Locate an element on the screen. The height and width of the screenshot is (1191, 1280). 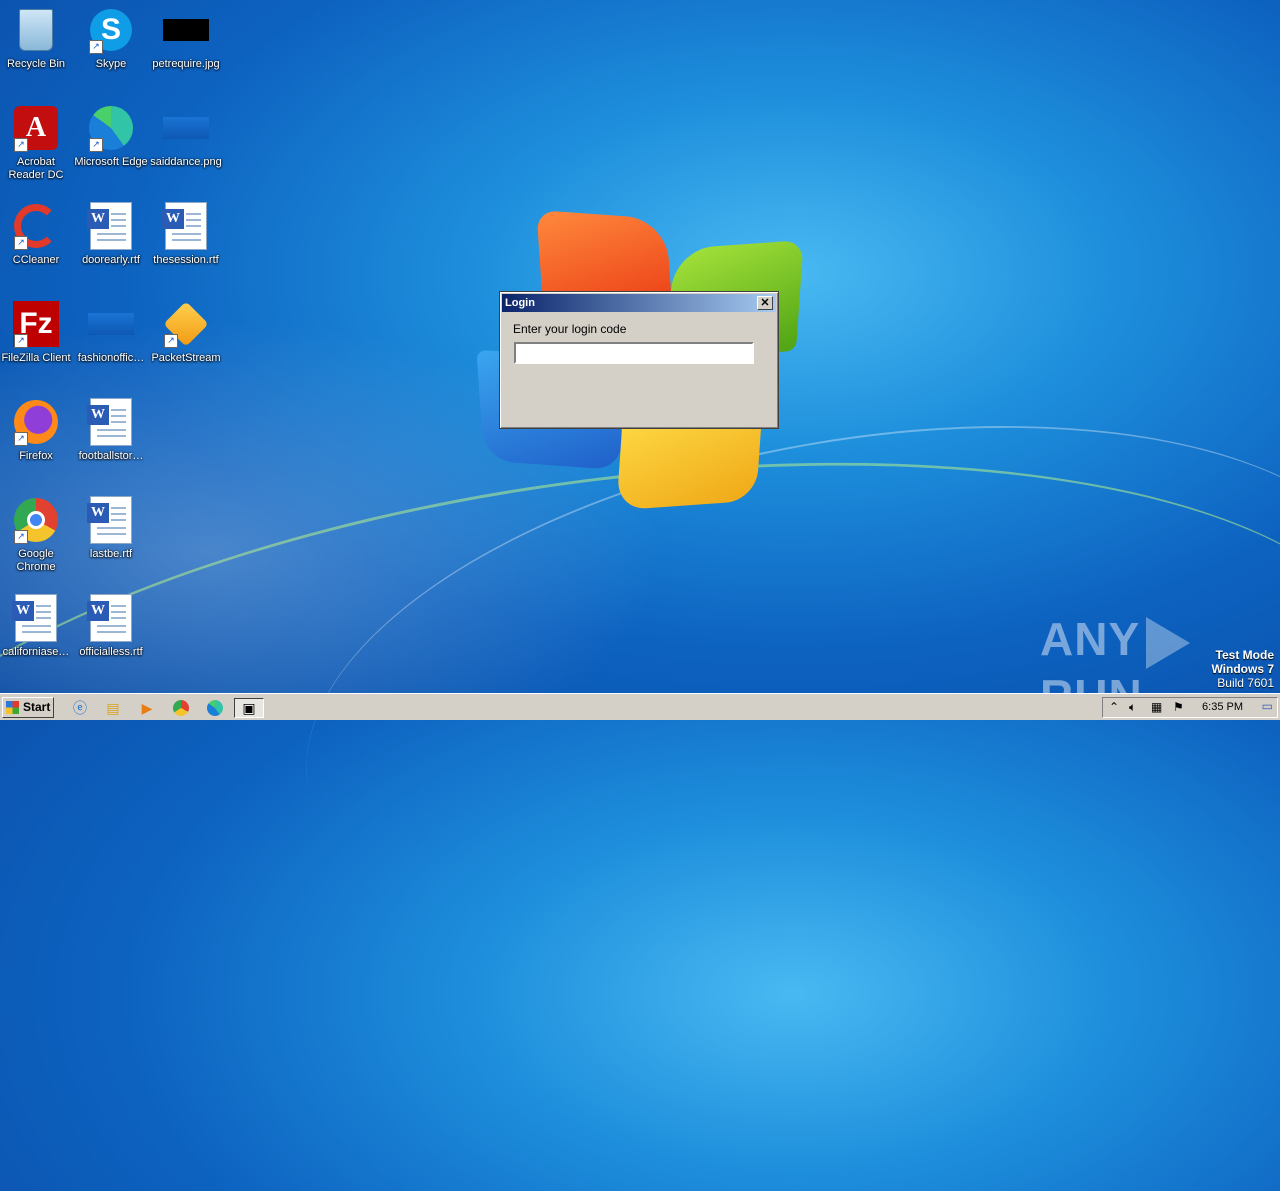
media-player-icon: ▶ is located at coordinates (147, 708).